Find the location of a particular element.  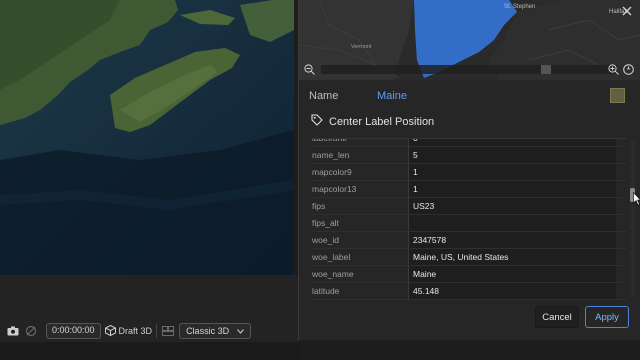

mouse-pointer-icon is located at coordinates (636, 201).